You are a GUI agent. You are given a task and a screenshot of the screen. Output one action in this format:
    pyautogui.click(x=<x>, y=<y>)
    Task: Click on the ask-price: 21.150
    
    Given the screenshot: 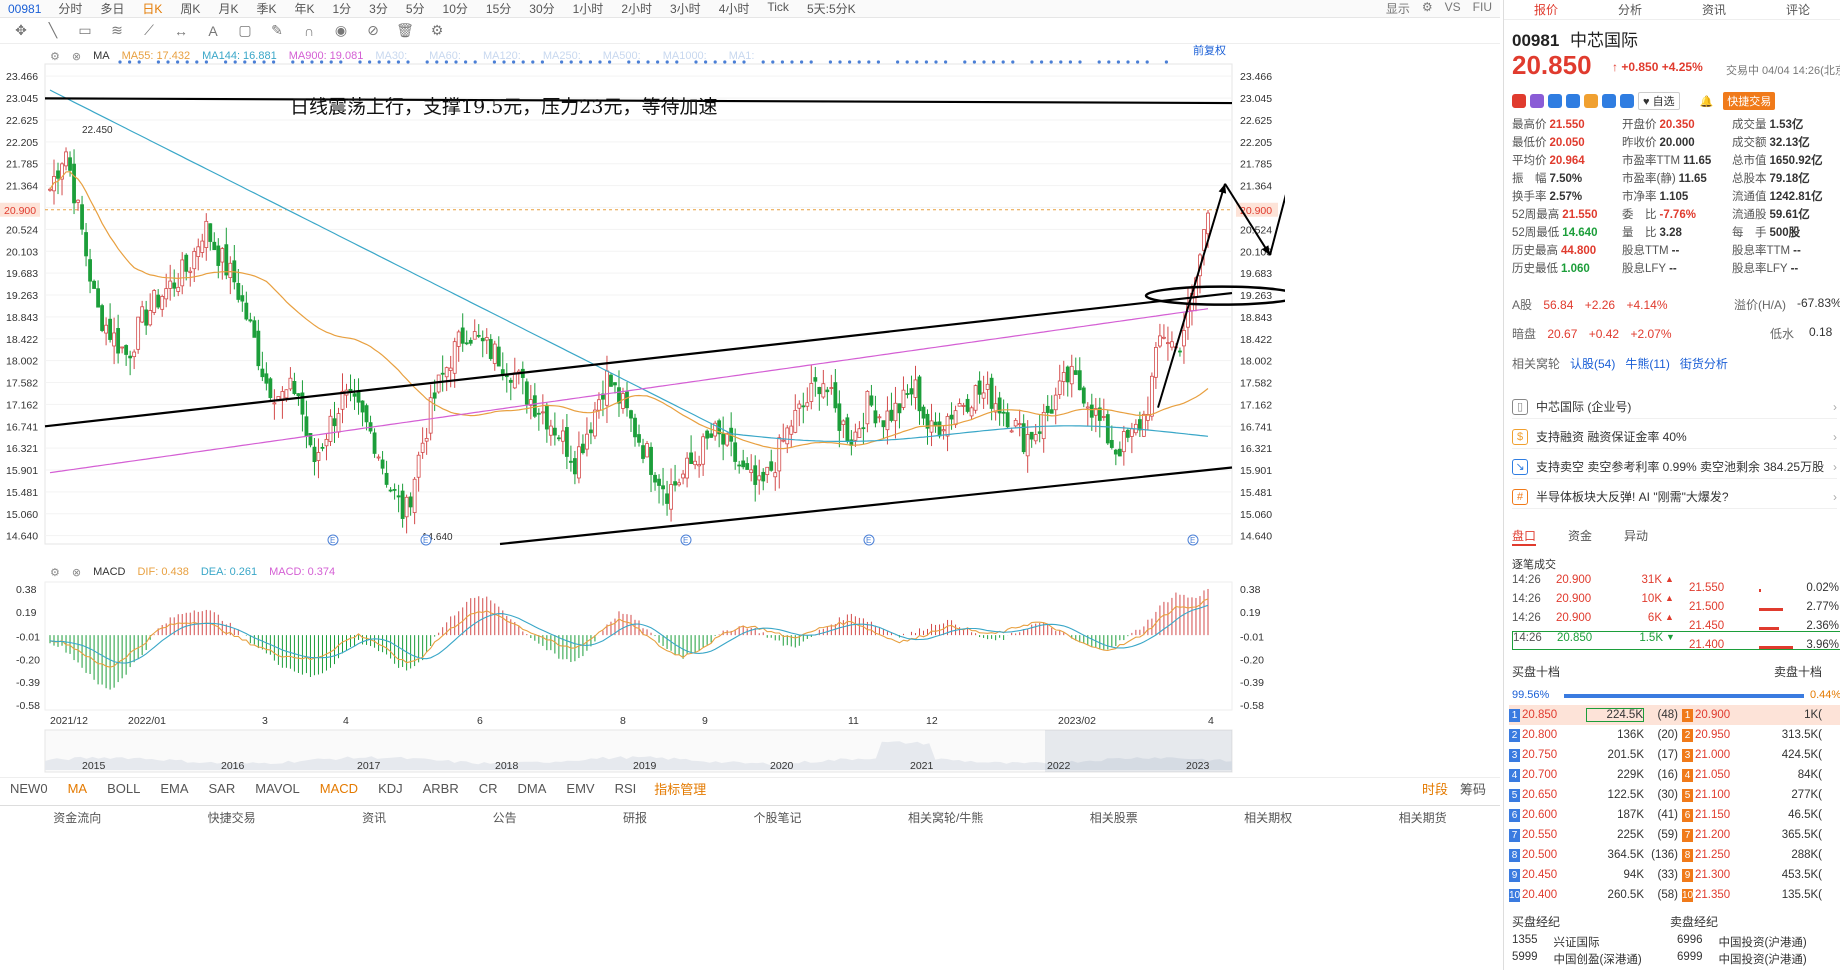 What is the action you would take?
    pyautogui.click(x=1731, y=815)
    